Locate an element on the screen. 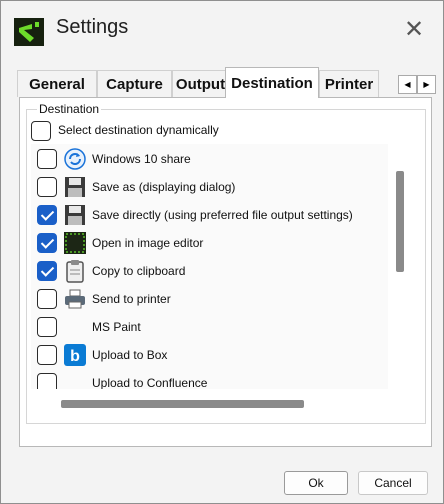 This screenshot has width=444, height=504. item-label: Windows 10 share is located at coordinates (141, 159).